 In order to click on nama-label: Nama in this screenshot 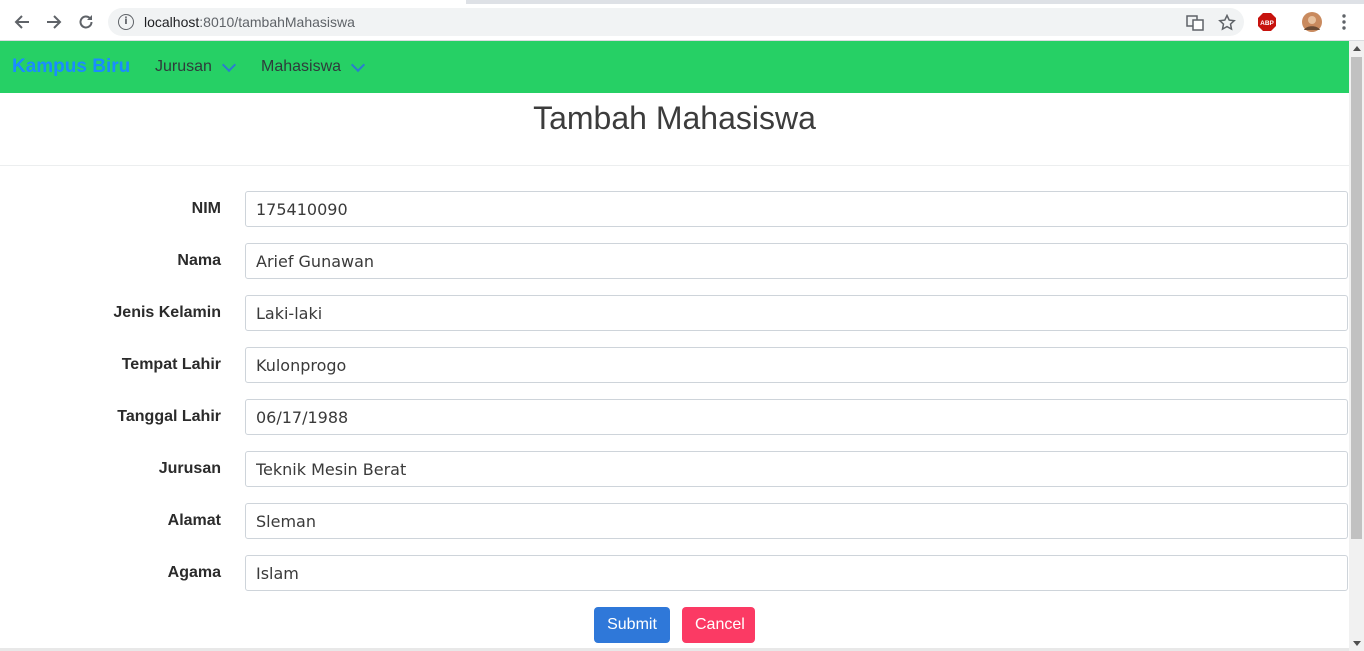, I will do `click(199, 260)`.